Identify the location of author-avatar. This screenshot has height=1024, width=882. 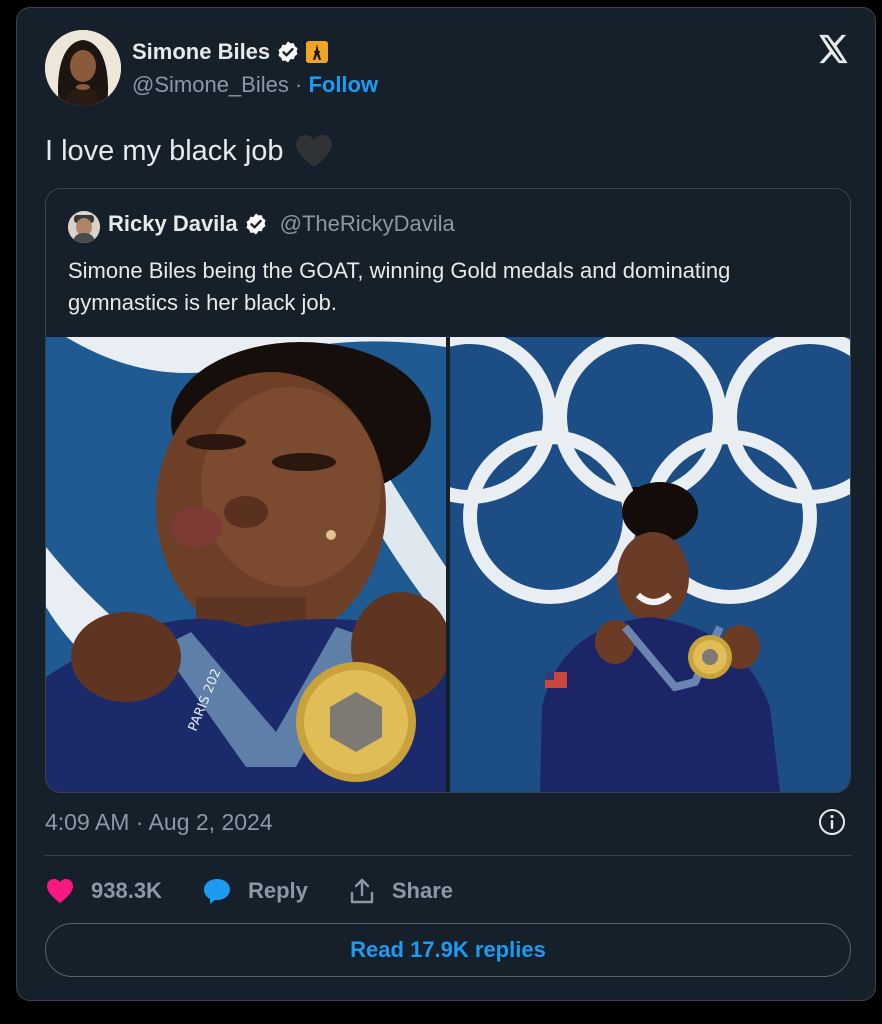
(83, 68).